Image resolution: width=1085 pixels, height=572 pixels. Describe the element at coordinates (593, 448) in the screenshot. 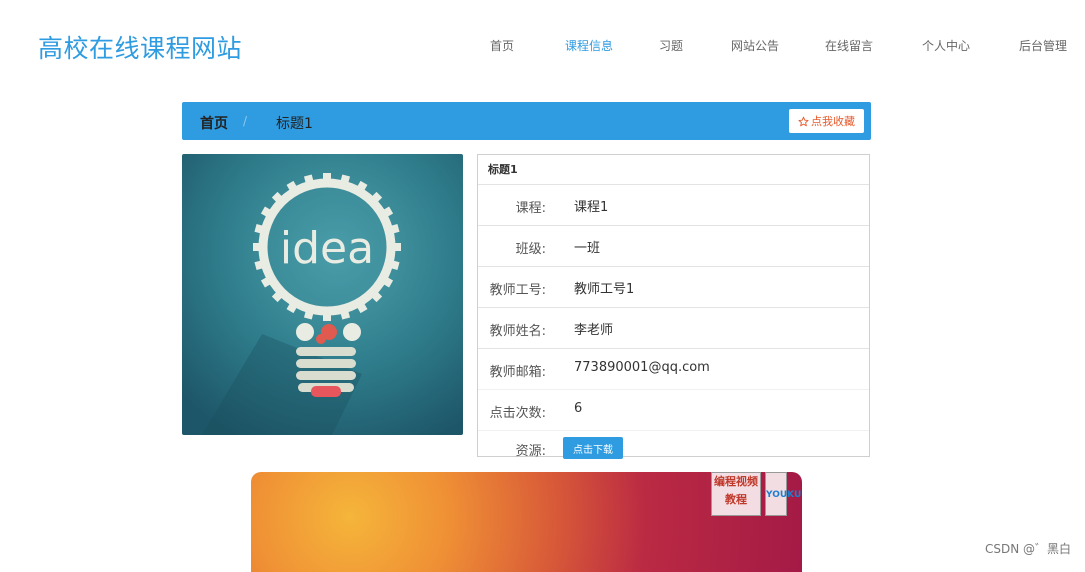

I see `download-button: 点击下载` at that location.